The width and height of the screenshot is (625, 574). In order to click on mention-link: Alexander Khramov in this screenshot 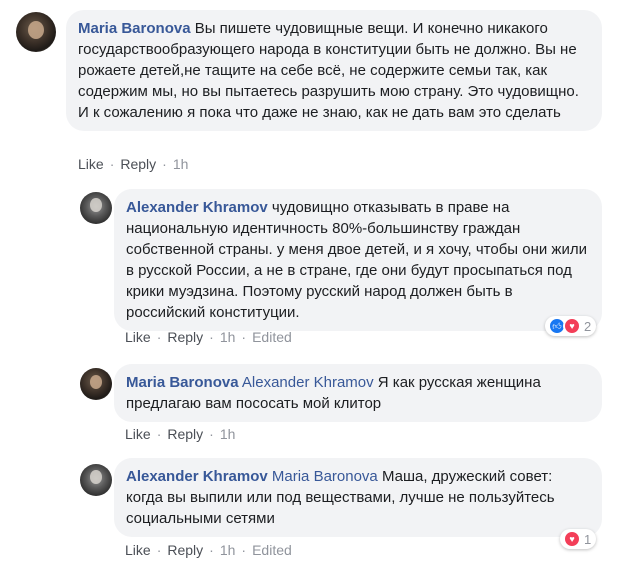, I will do `click(308, 382)`.